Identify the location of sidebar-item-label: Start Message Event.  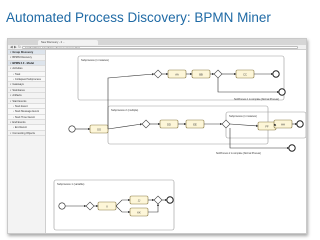
(26, 112).